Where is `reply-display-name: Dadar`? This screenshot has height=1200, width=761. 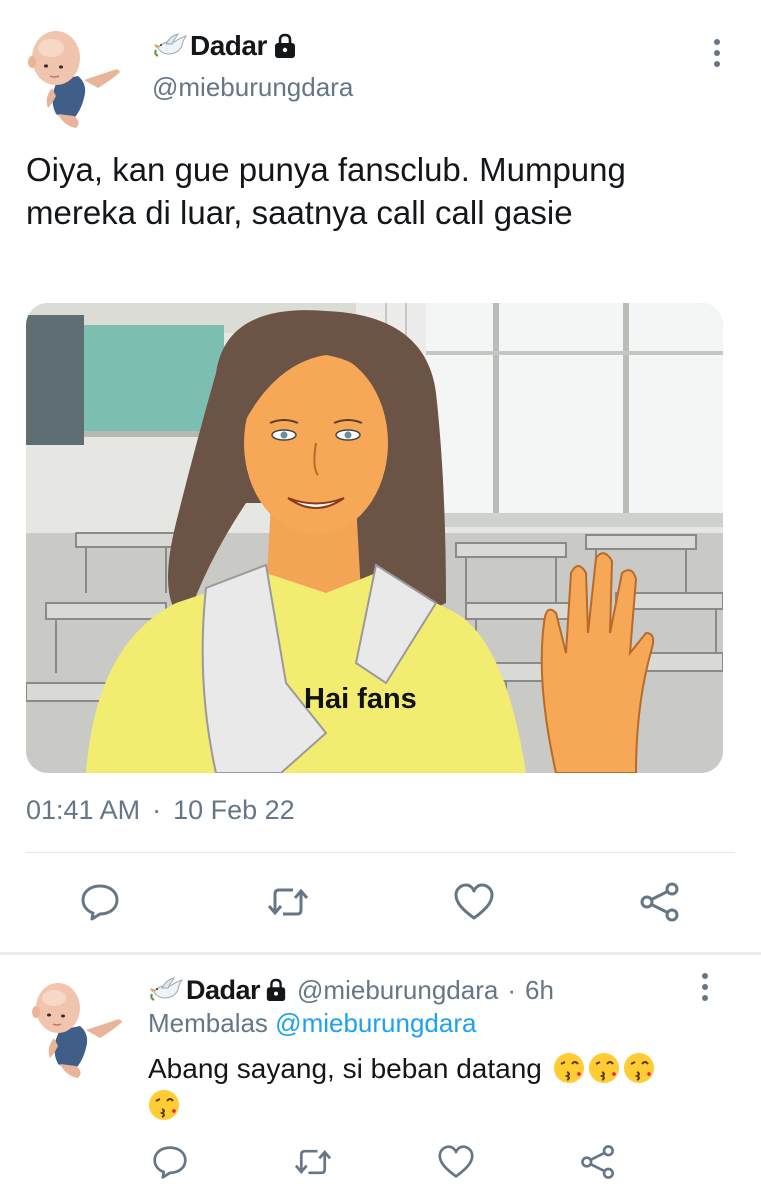 reply-display-name: Dadar is located at coordinates (223, 990).